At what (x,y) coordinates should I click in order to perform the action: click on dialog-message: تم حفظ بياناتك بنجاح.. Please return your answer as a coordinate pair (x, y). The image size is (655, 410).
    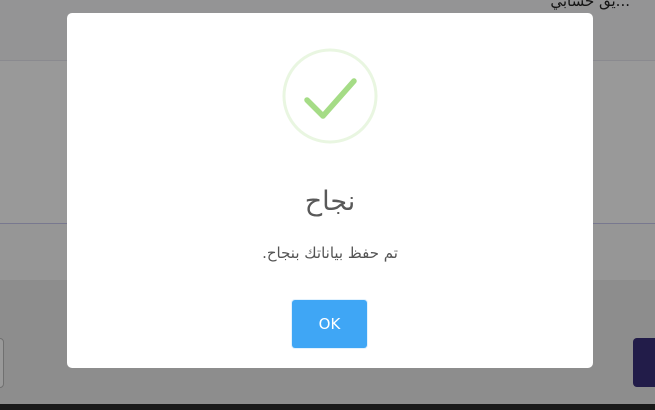
    Looking at the image, I should click on (330, 253).